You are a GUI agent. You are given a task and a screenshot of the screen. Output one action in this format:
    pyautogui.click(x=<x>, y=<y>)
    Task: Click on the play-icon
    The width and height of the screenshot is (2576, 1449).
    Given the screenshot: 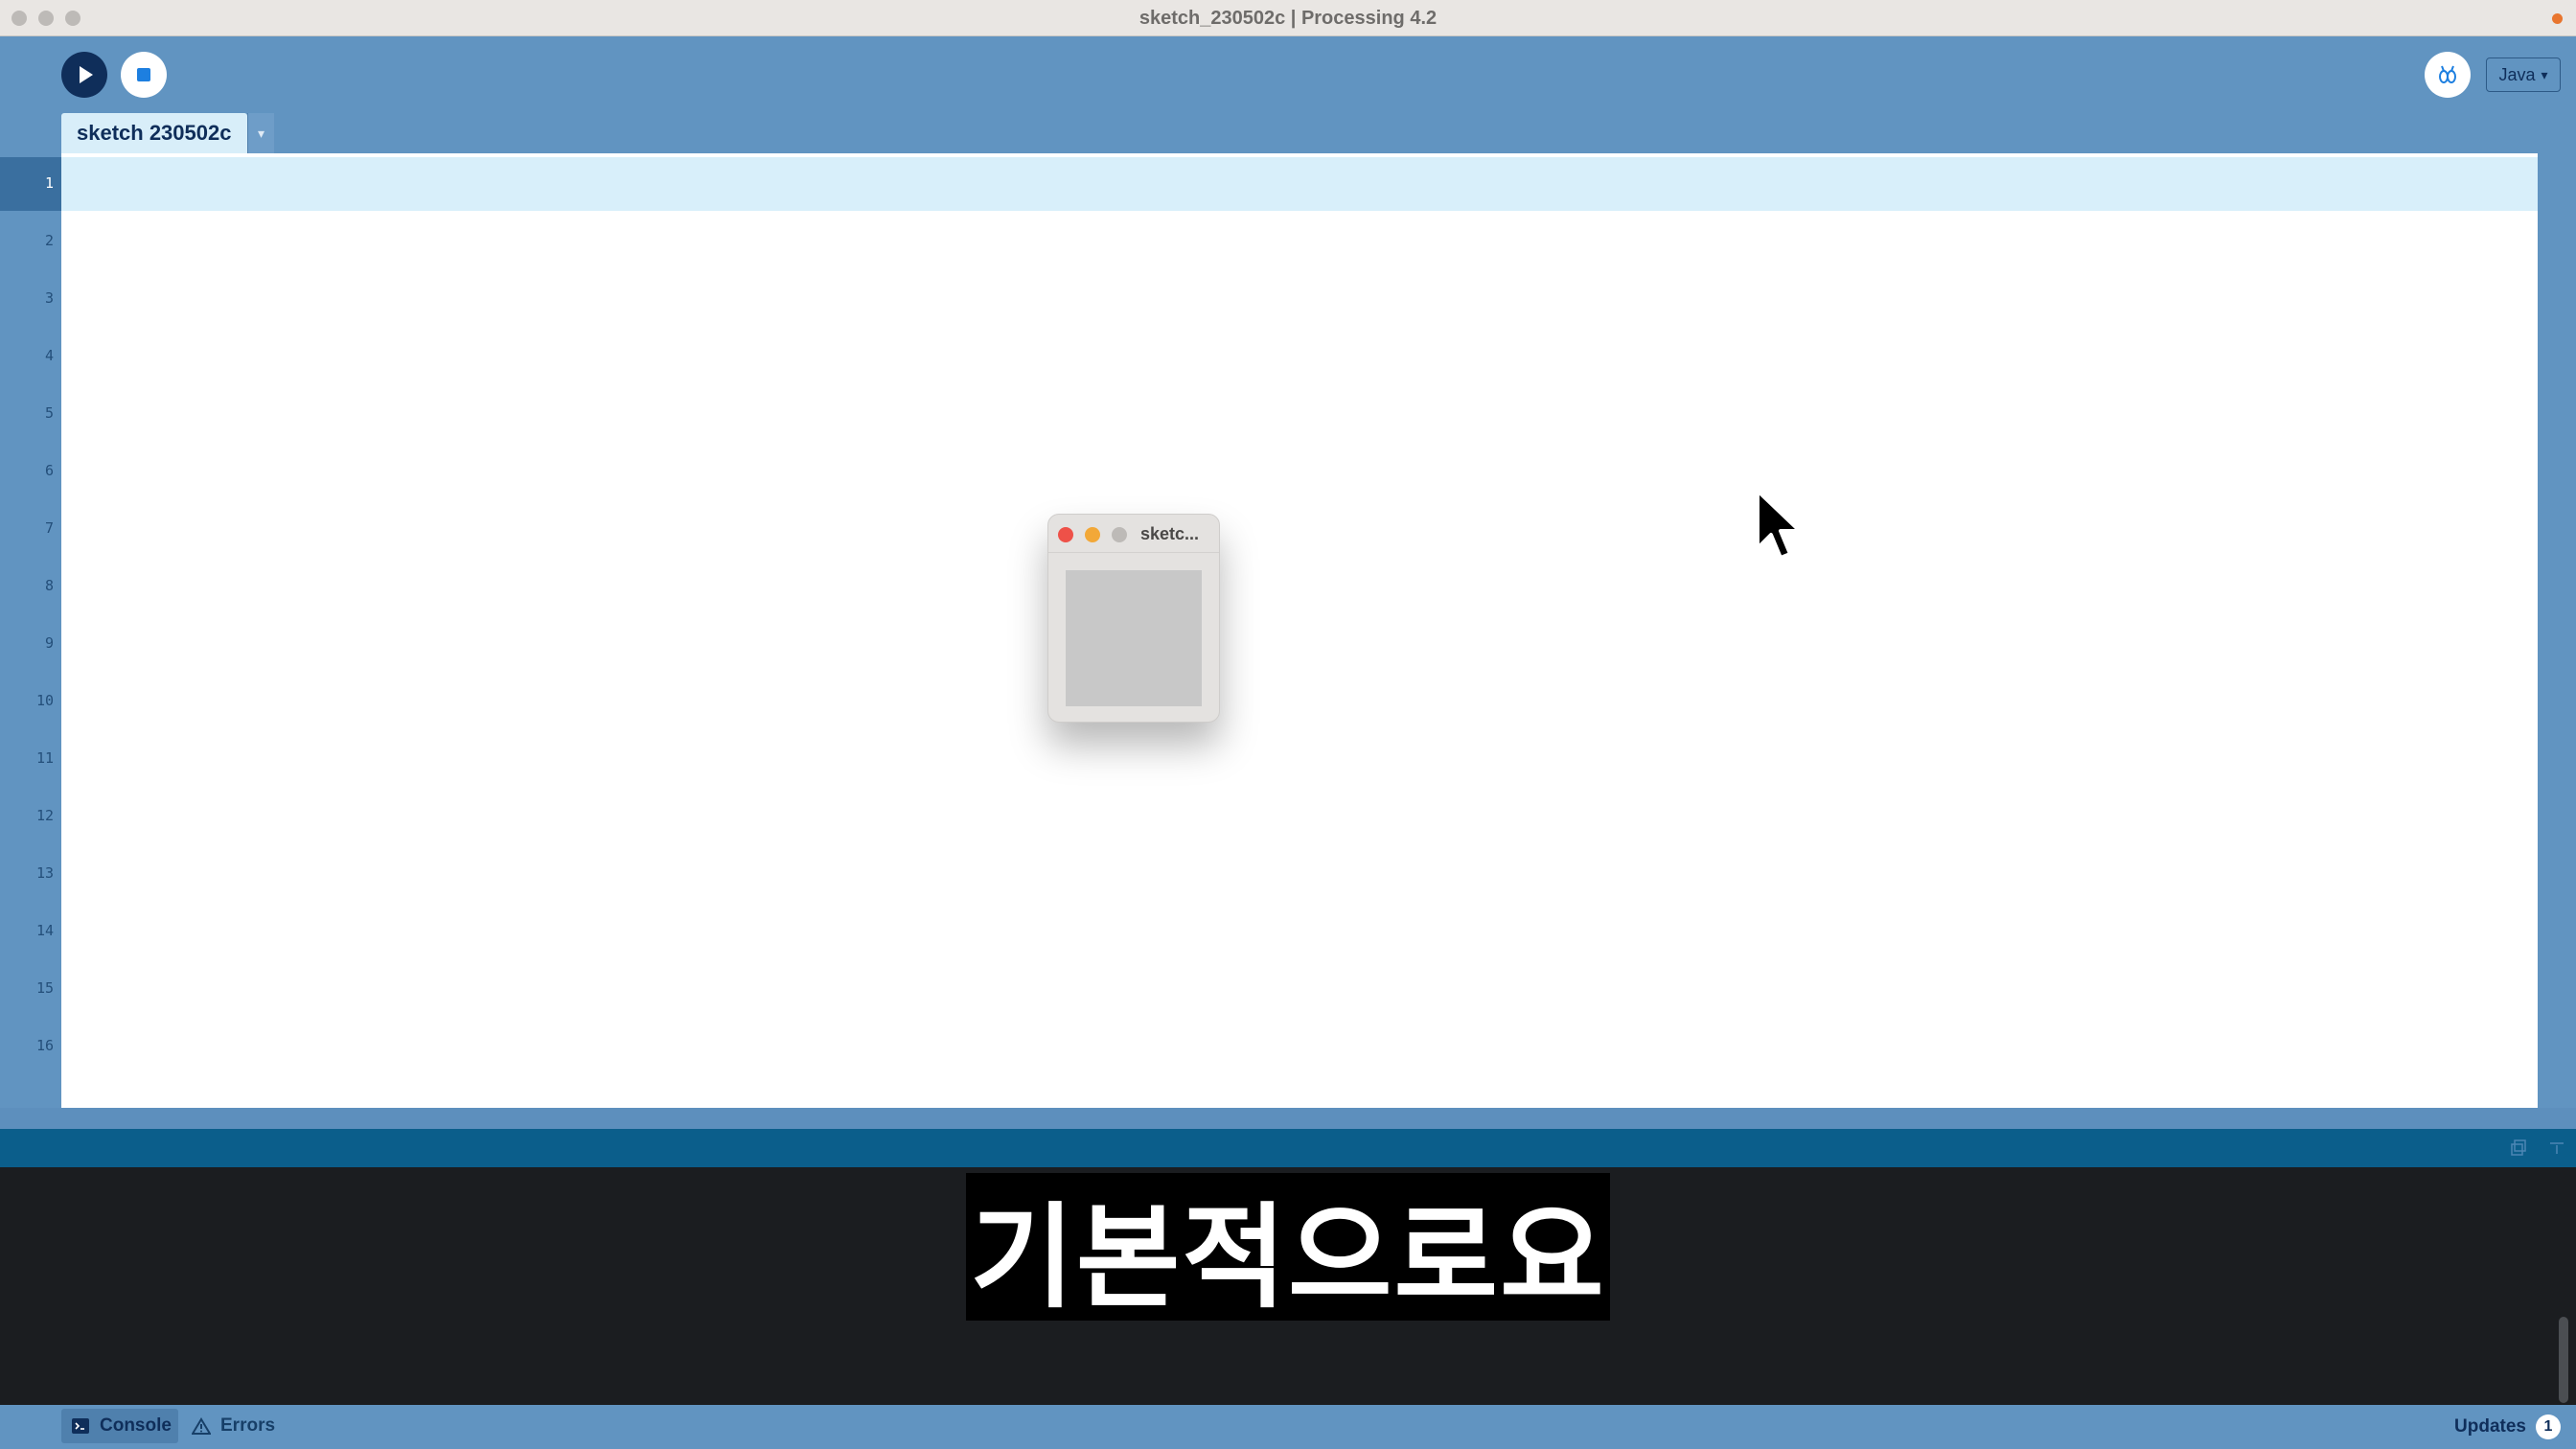 What is the action you would take?
    pyautogui.click(x=86, y=74)
    